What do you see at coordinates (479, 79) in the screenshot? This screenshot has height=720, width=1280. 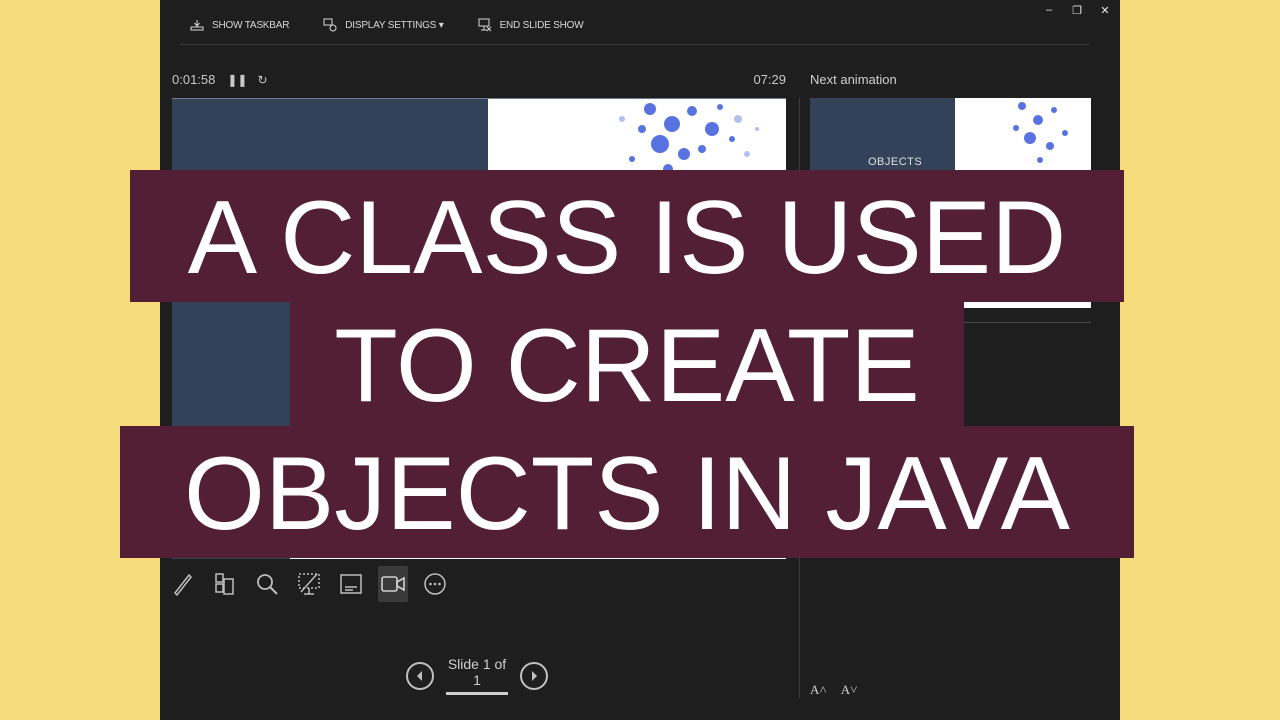 I see `timer-row: 0:01:58 ❚❚ ↻ 07:29` at bounding box center [479, 79].